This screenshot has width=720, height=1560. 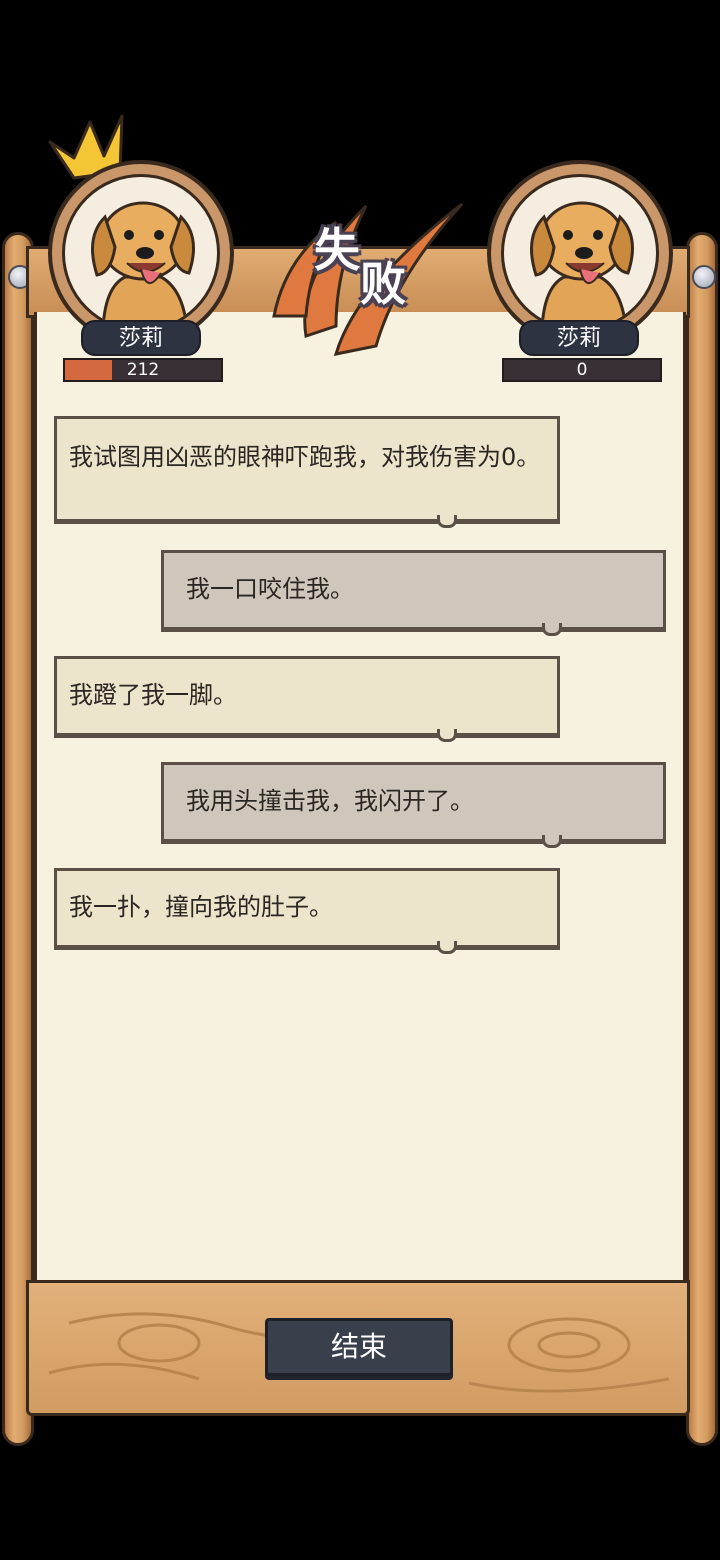 I want to click on battle-log-text: 我一扑，撞向我的肚子。, so click(x=201, y=907).